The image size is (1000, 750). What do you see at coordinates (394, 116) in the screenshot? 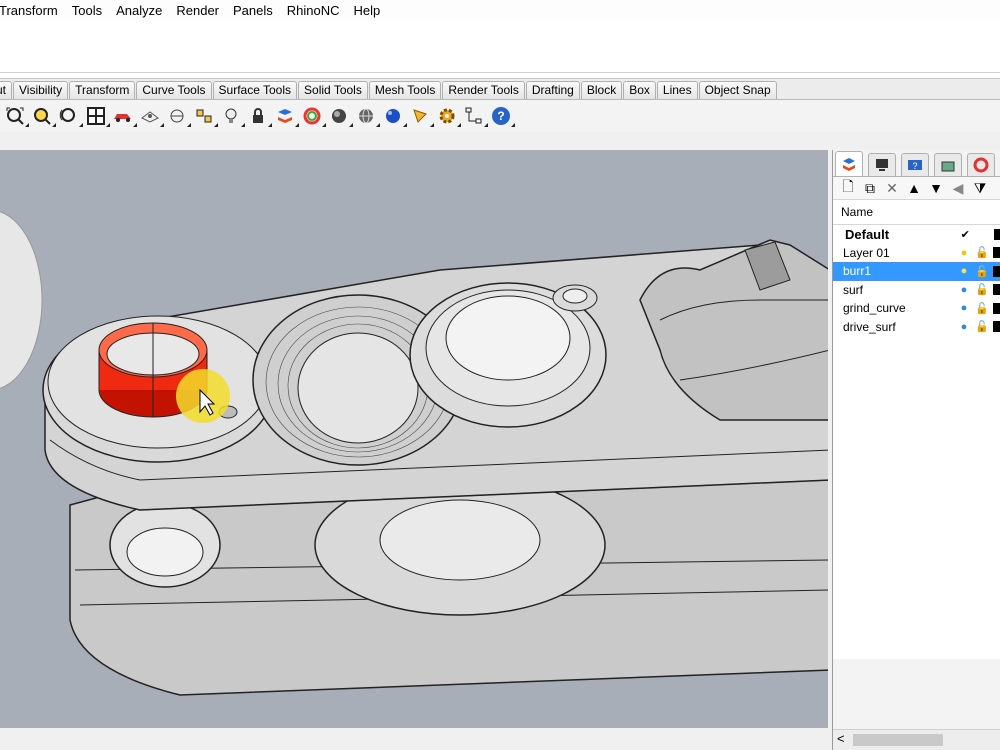
I see `rendered-sphere-icon` at bounding box center [394, 116].